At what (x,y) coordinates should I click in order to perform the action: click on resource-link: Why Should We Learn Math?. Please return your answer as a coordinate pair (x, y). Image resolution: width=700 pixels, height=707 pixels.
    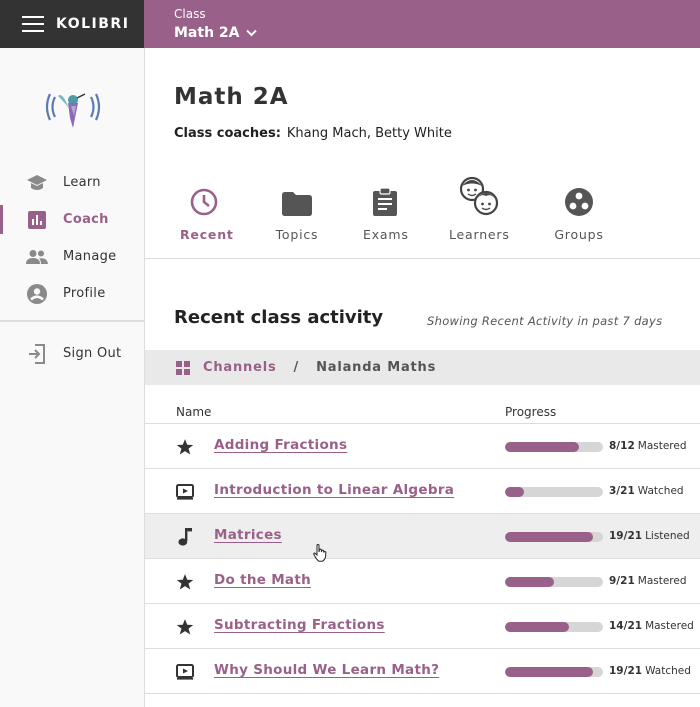
    Looking at the image, I should click on (326, 670).